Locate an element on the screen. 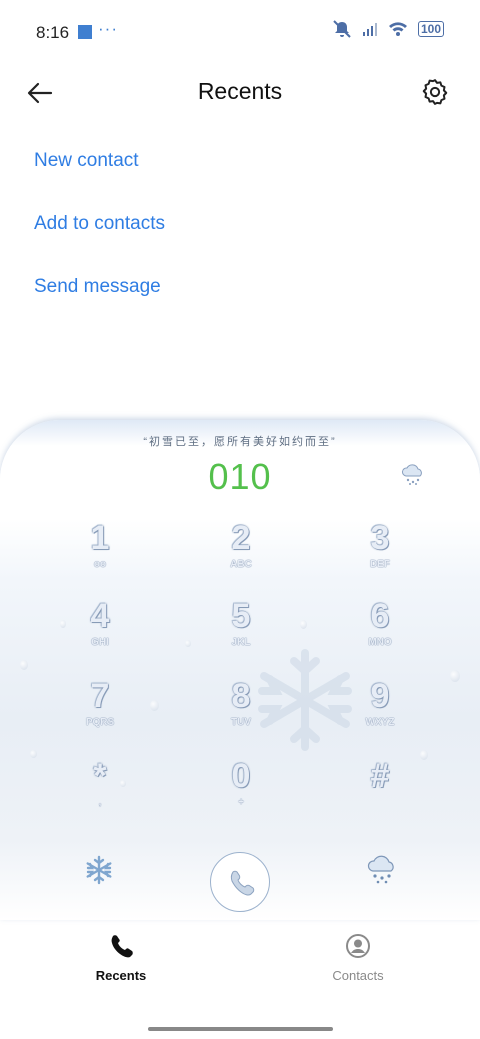 The height and width of the screenshot is (1039, 480). home-indicator is located at coordinates (240, 1029).